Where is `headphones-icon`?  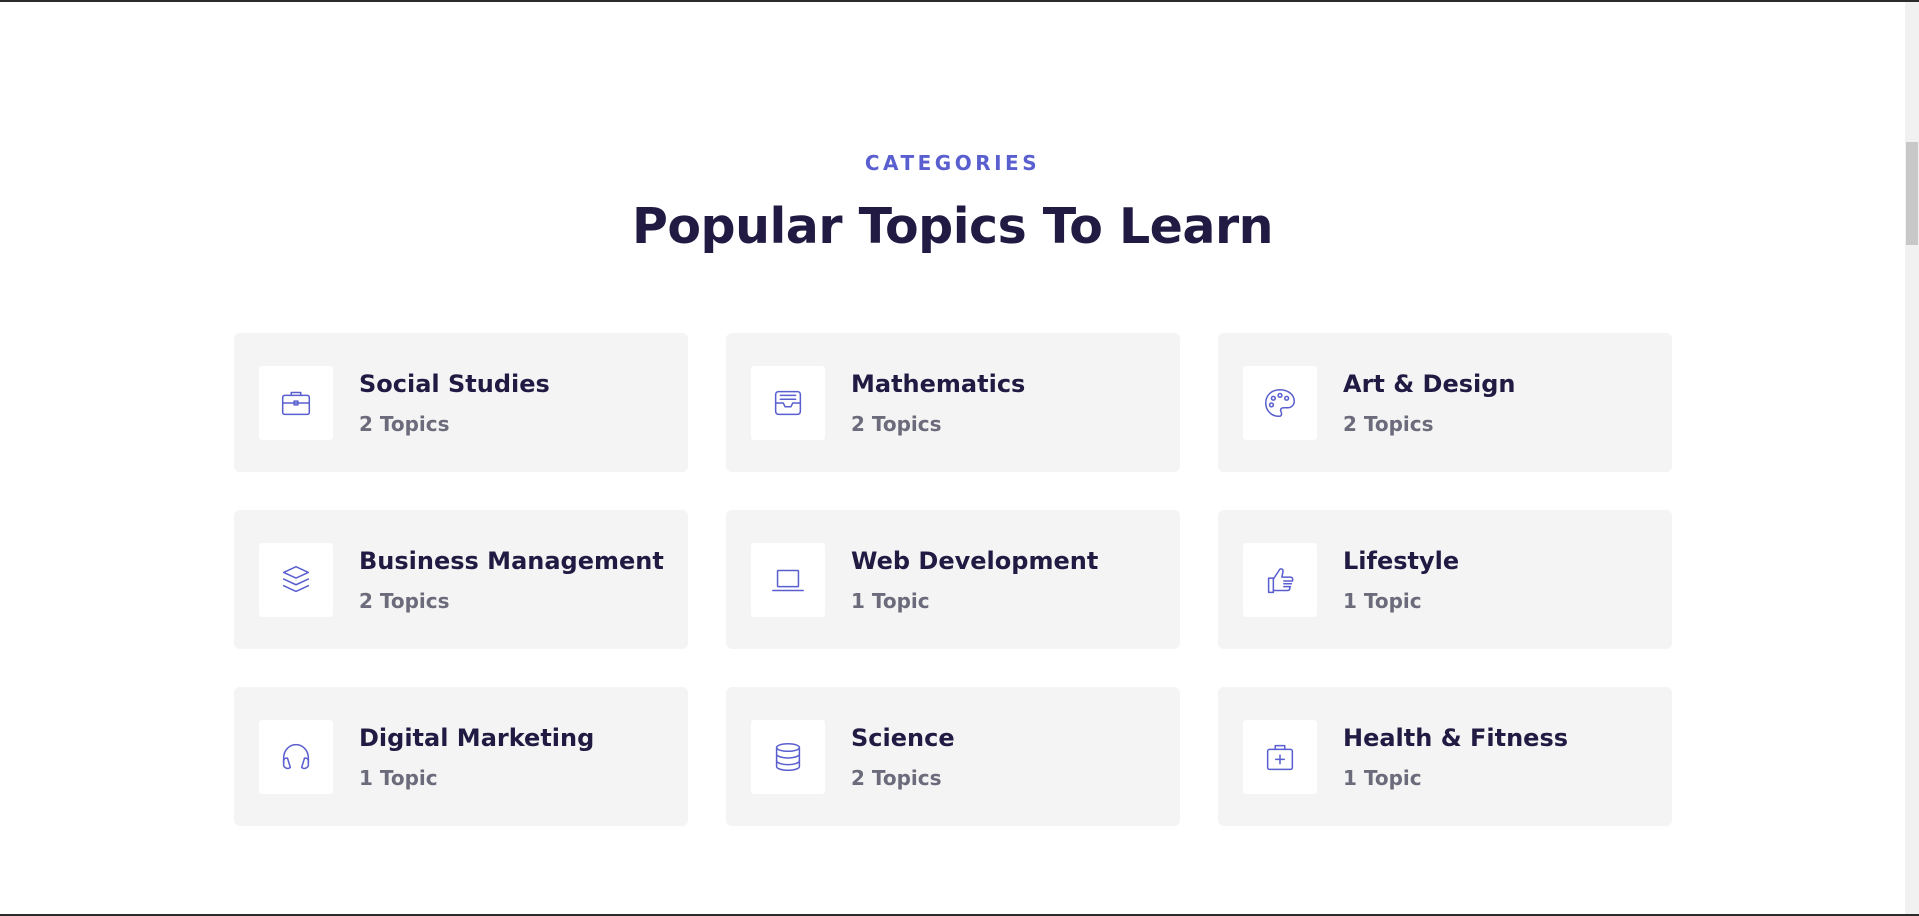 headphones-icon is located at coordinates (296, 756).